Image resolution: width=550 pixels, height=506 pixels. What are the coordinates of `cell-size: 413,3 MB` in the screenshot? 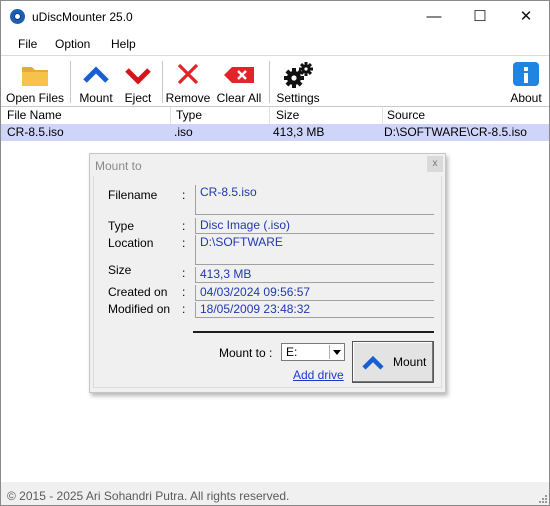 It's located at (299, 132).